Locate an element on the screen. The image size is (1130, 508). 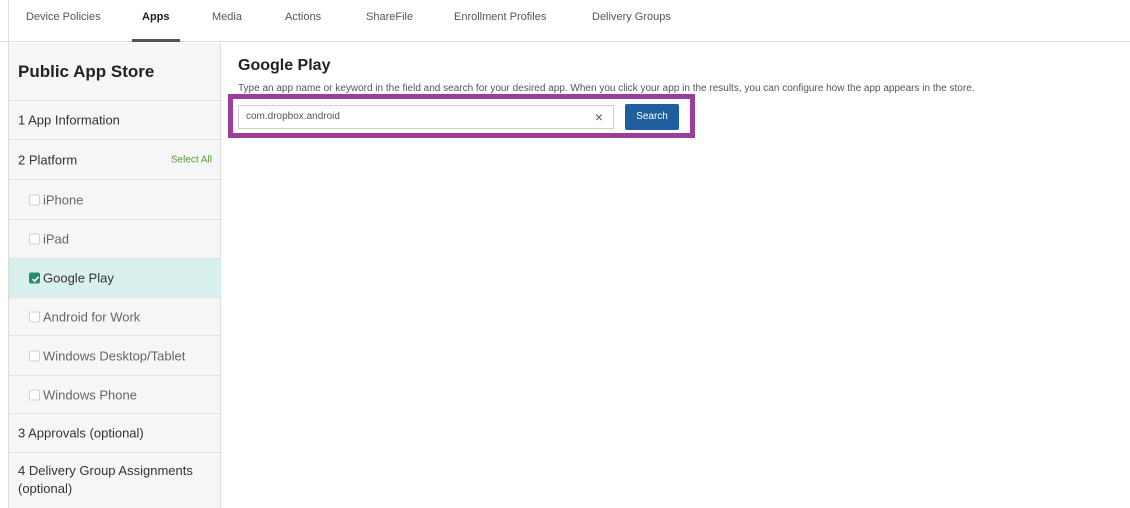
search-button: Search is located at coordinates (652, 117).